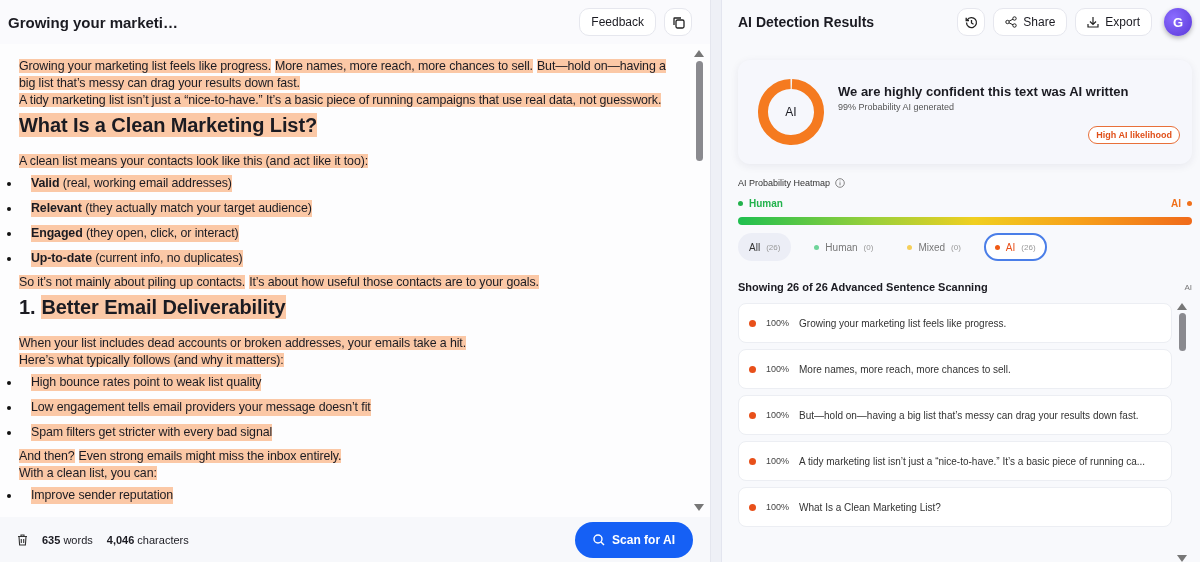 This screenshot has width=1200, height=562. I want to click on scan-button: Scan for AI, so click(634, 539).